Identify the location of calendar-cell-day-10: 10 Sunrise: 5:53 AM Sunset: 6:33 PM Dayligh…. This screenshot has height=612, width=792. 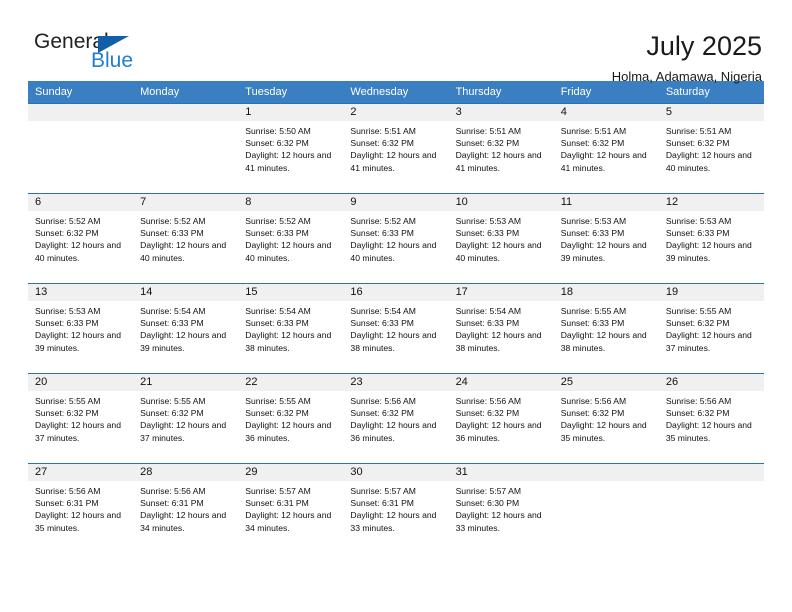
(501, 238).